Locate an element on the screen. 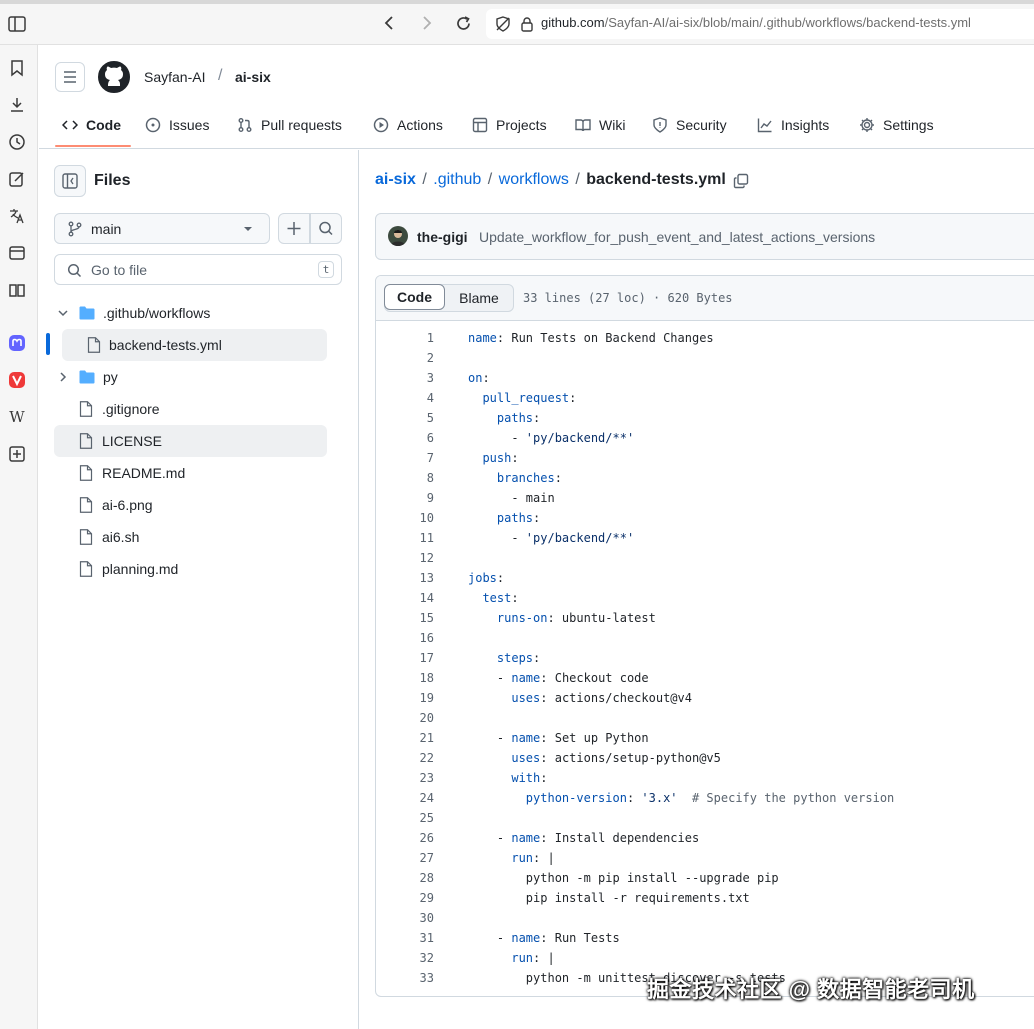 The width and height of the screenshot is (1034, 1029). line-number: 15 is located at coordinates (405, 618).